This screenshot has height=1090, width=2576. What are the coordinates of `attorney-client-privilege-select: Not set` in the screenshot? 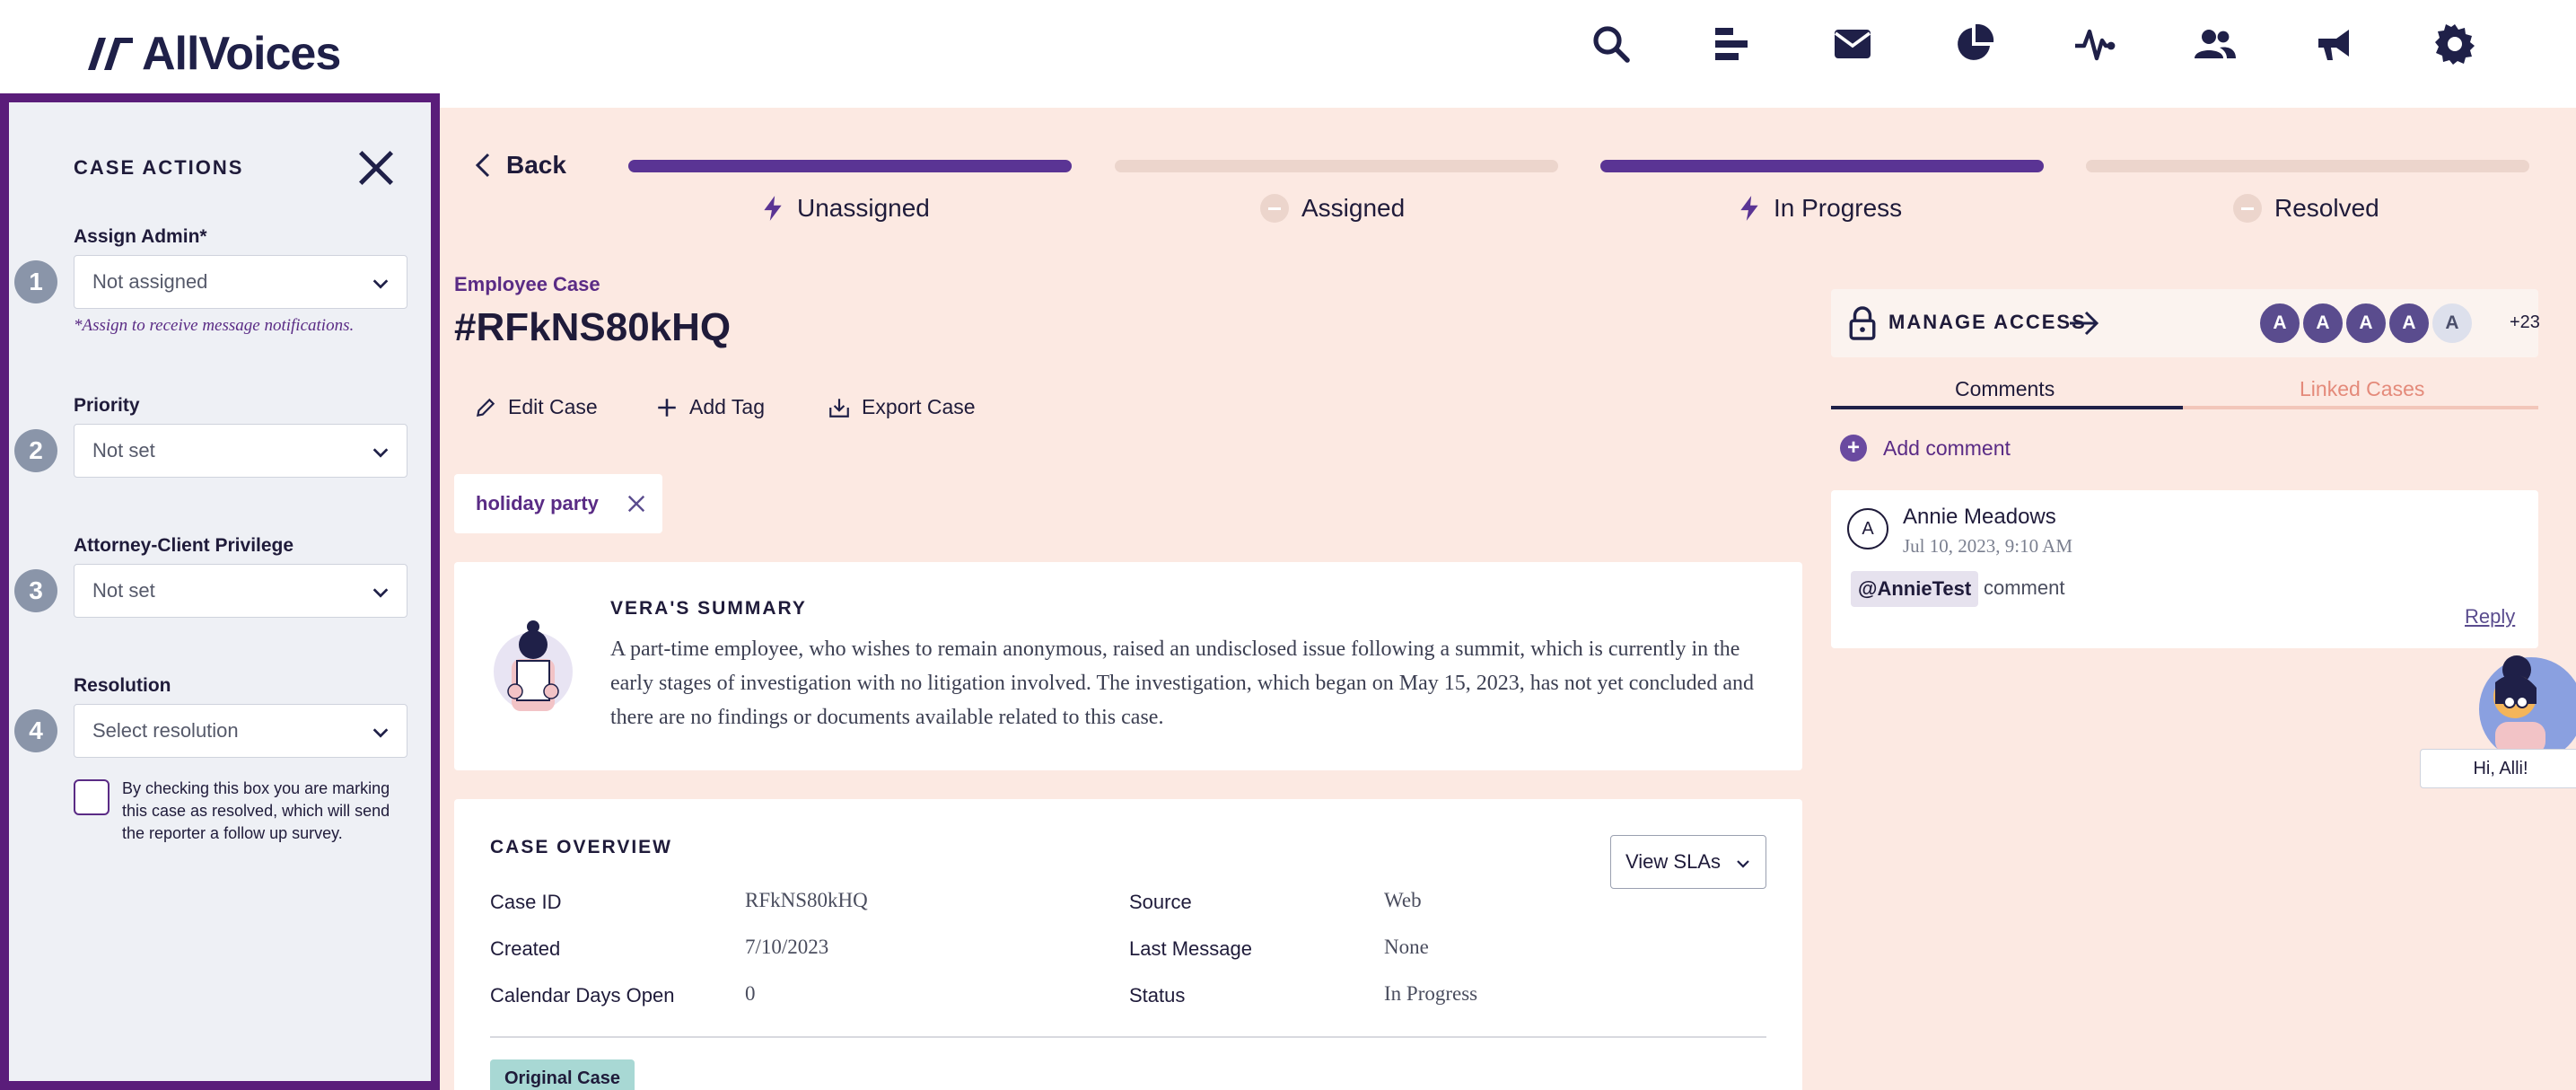 It's located at (240, 591).